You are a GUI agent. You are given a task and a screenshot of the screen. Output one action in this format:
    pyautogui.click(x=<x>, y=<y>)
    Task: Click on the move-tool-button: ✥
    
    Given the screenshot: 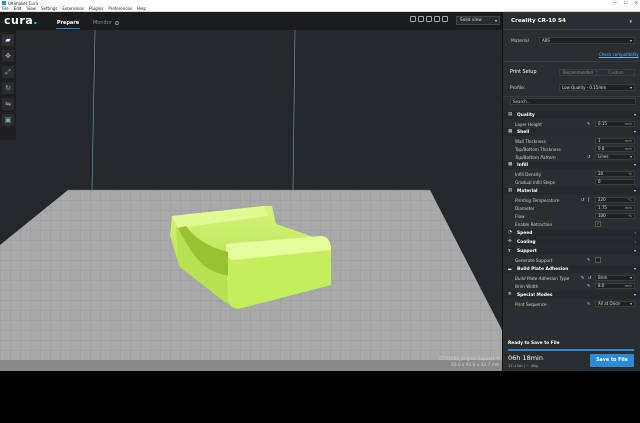 What is the action you would take?
    pyautogui.click(x=8, y=56)
    